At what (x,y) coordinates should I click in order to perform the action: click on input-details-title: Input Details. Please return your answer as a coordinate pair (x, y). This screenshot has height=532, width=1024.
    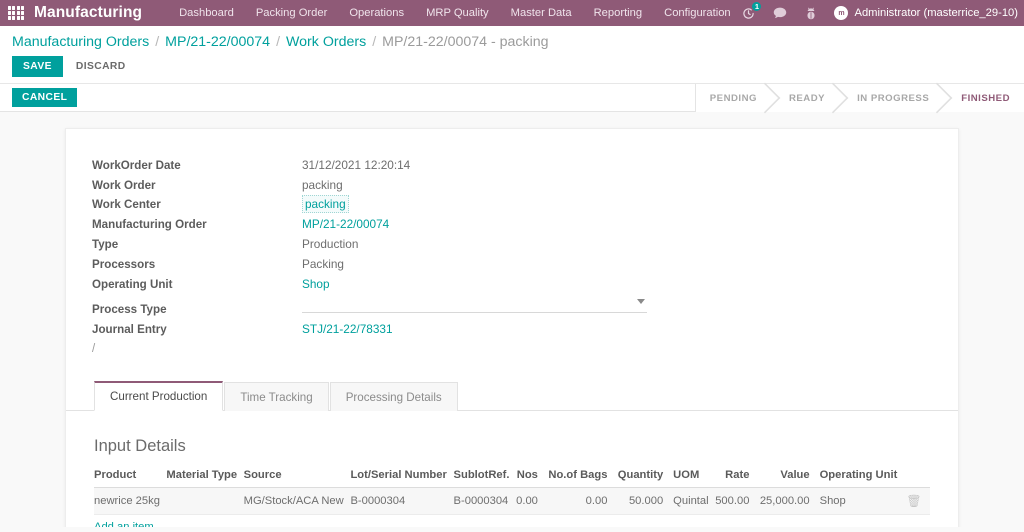
    Looking at the image, I should click on (140, 446).